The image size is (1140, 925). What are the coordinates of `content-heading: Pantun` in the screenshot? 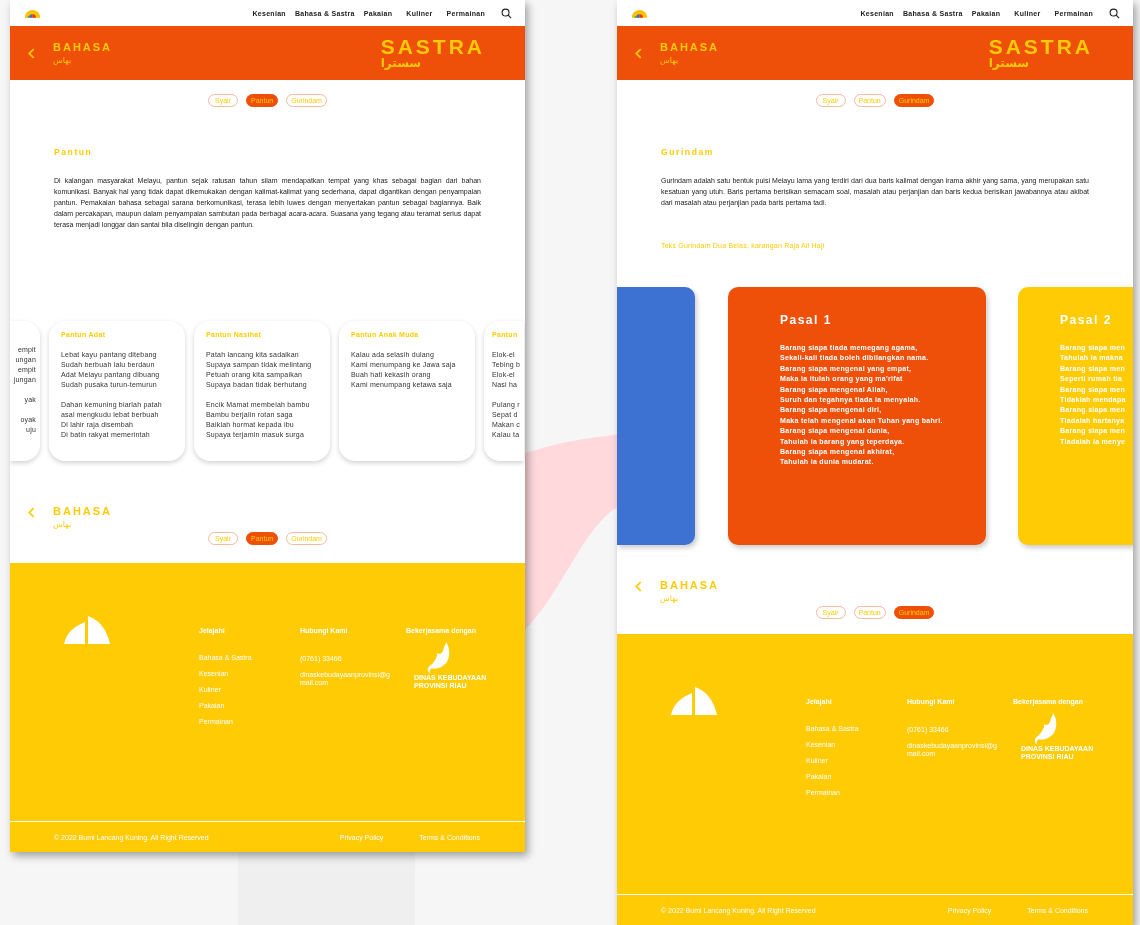 It's located at (74, 152).